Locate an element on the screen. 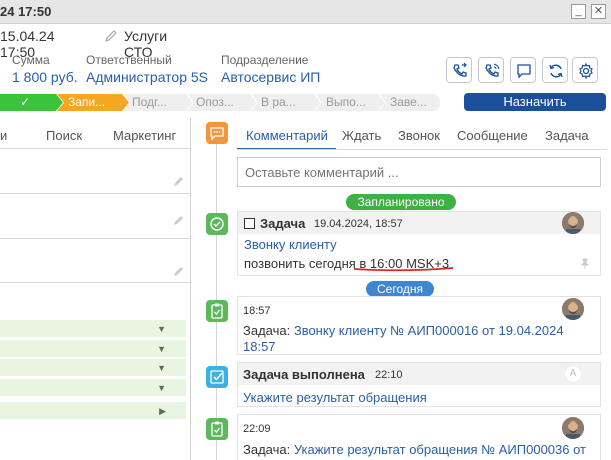 Image resolution: width=611 pixels, height=460 pixels. tab-wait: Ждать is located at coordinates (361, 135).